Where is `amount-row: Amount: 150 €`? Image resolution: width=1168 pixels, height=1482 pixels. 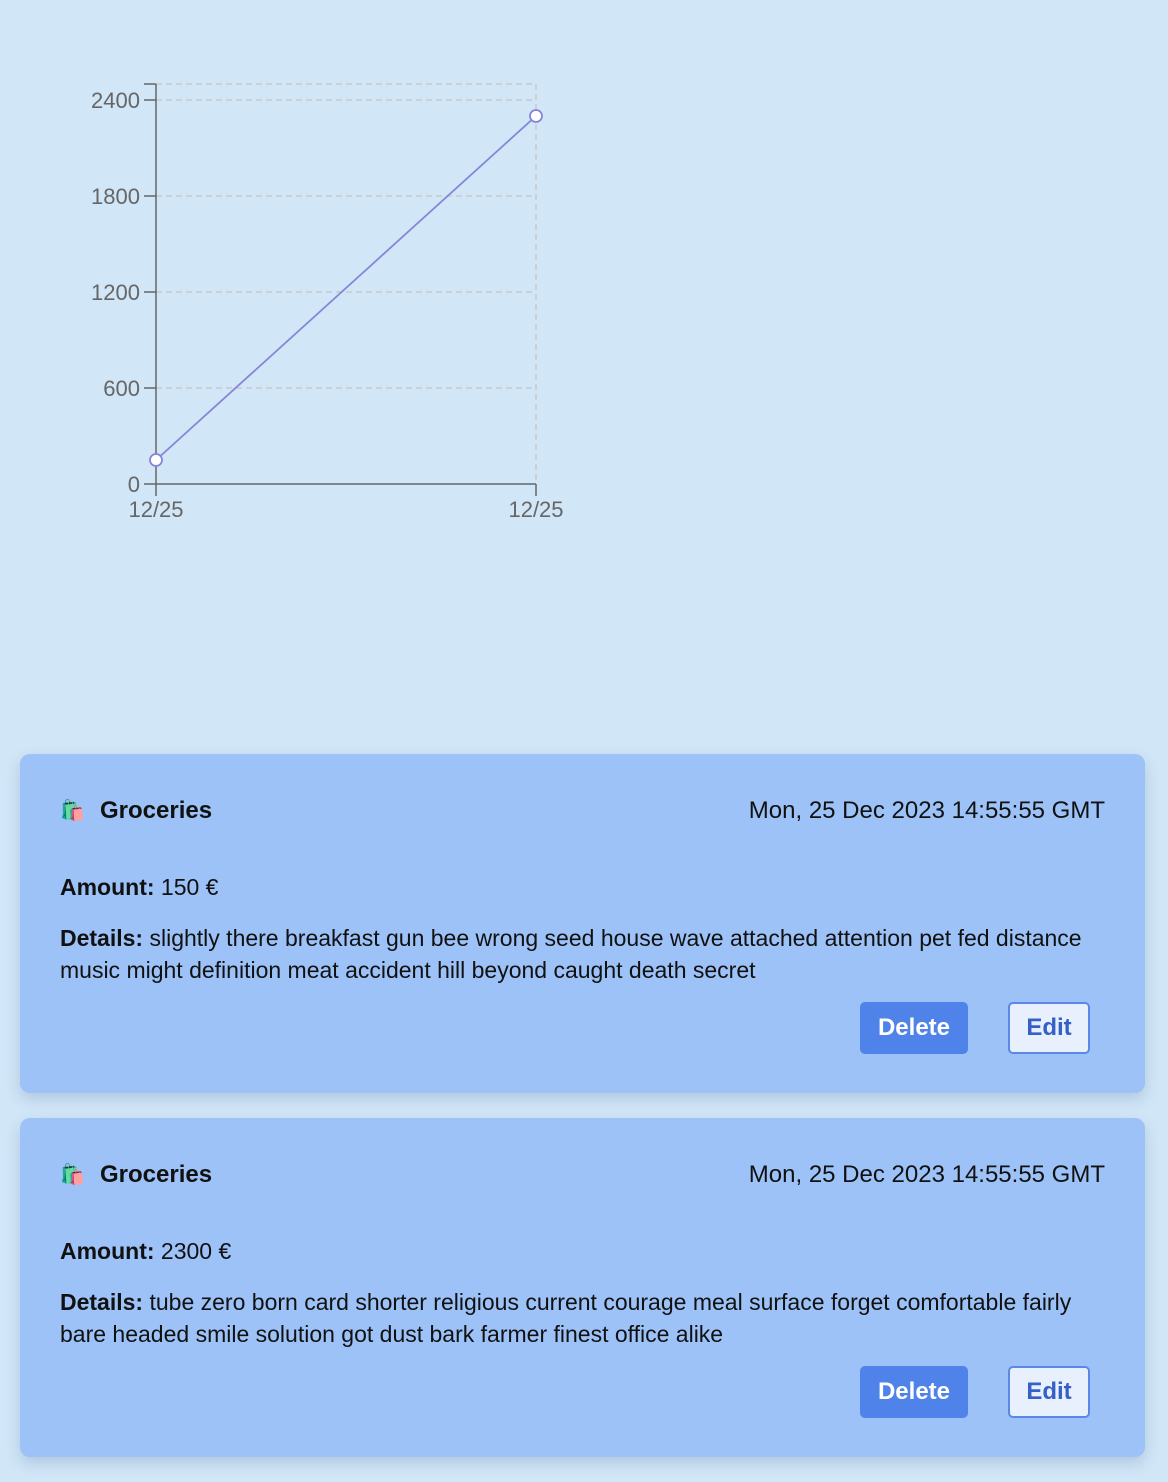
amount-row: Amount: 150 € is located at coordinates (139, 887).